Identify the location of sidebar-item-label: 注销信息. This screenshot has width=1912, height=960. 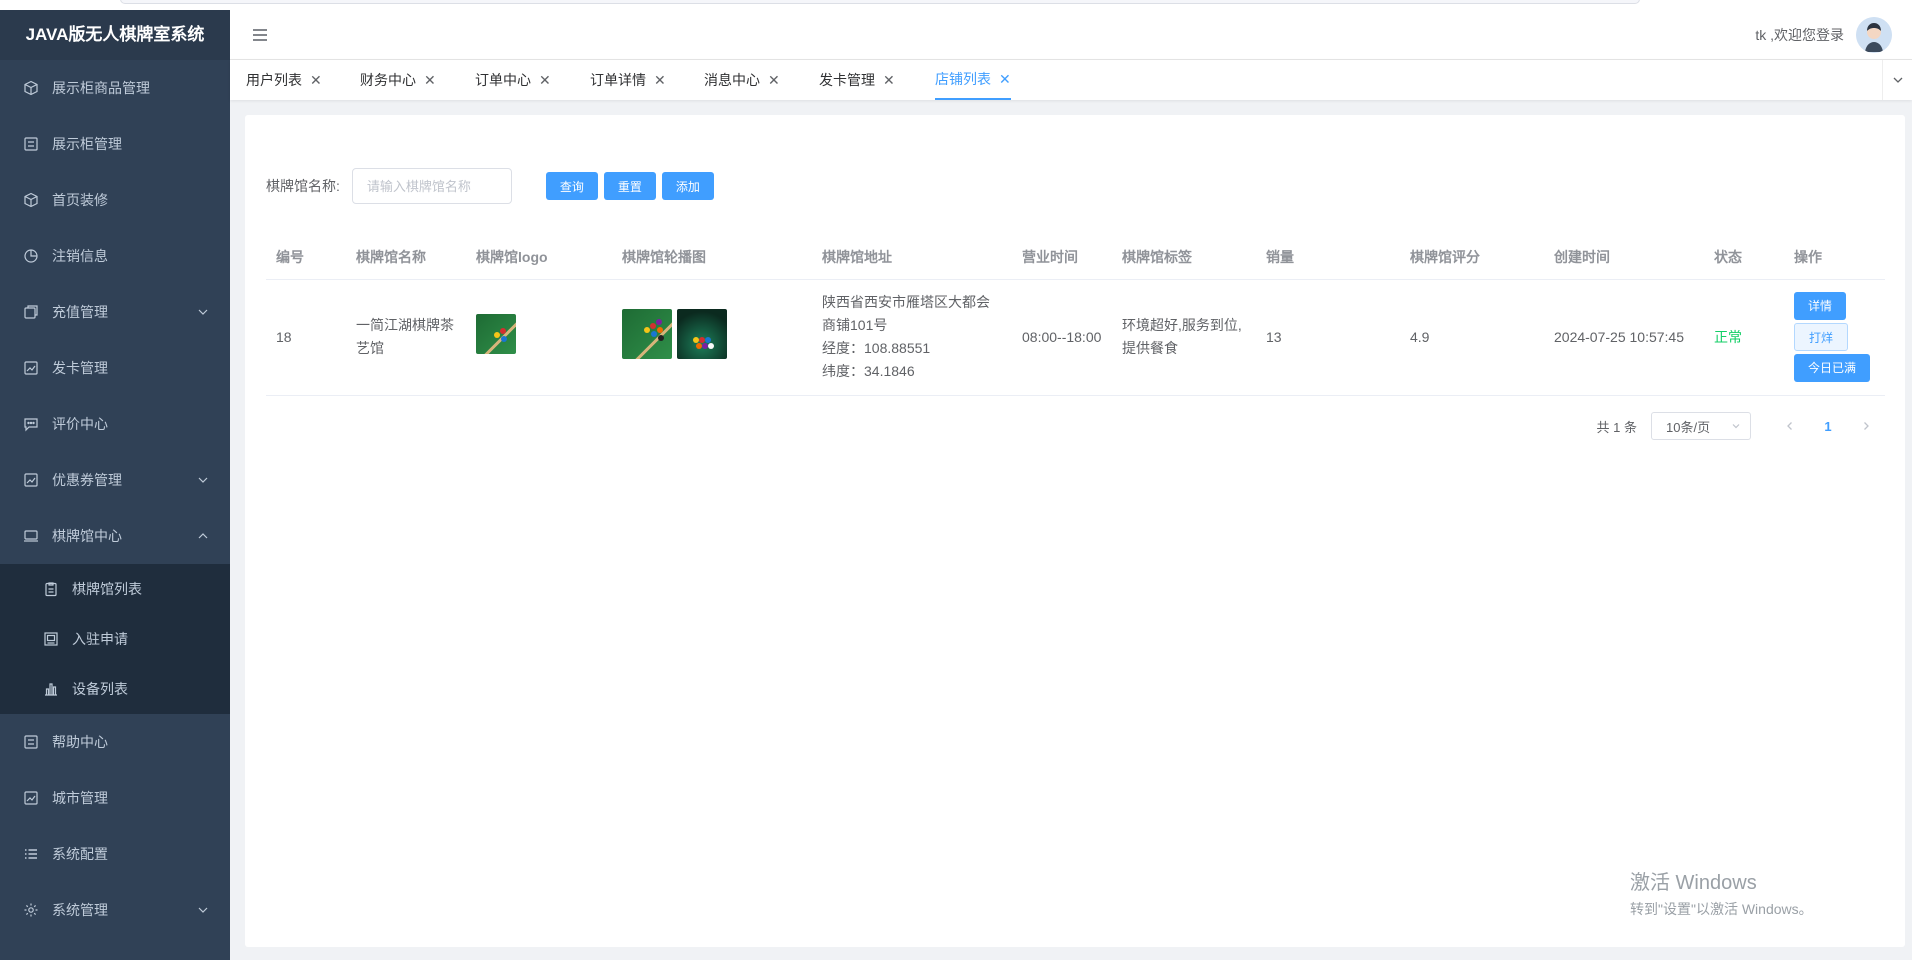
(80, 256).